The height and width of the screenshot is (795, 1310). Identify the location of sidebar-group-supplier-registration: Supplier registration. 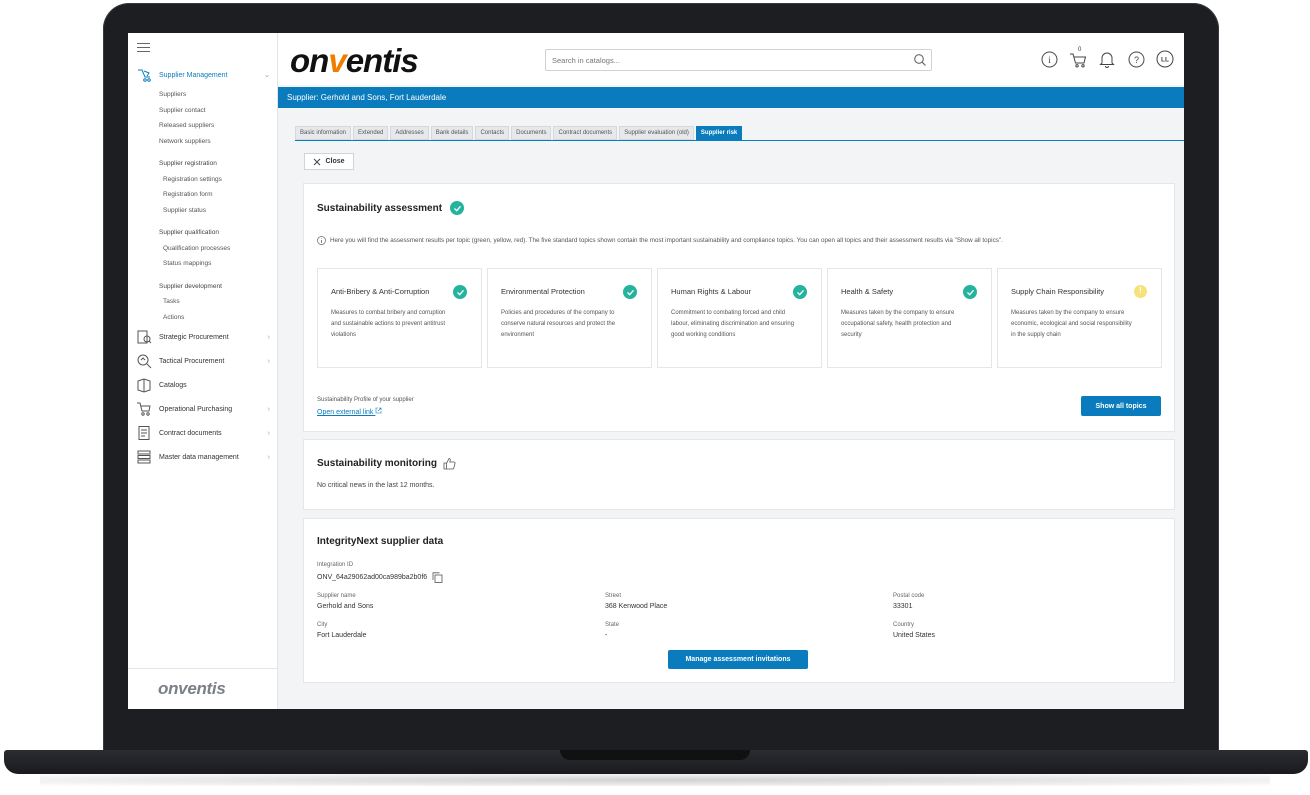
(203, 164).